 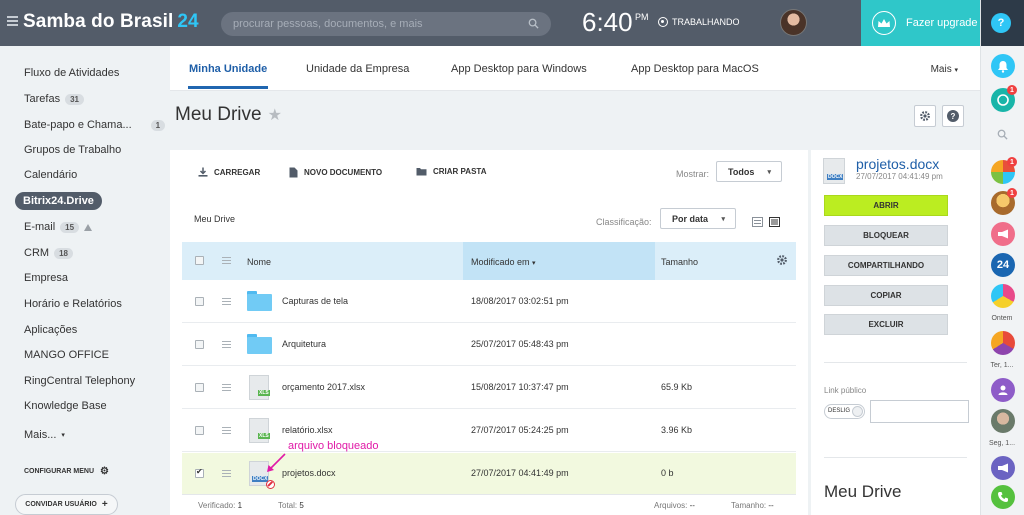 What do you see at coordinates (884, 23) in the screenshot?
I see `crown-icon` at bounding box center [884, 23].